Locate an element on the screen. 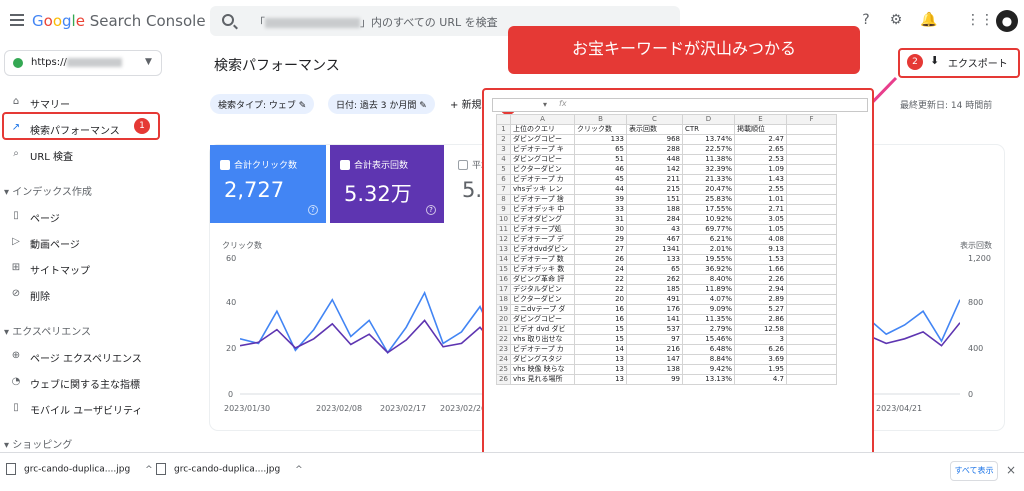  table-cell: ビデオテープ 捨 is located at coordinates (542, 199).